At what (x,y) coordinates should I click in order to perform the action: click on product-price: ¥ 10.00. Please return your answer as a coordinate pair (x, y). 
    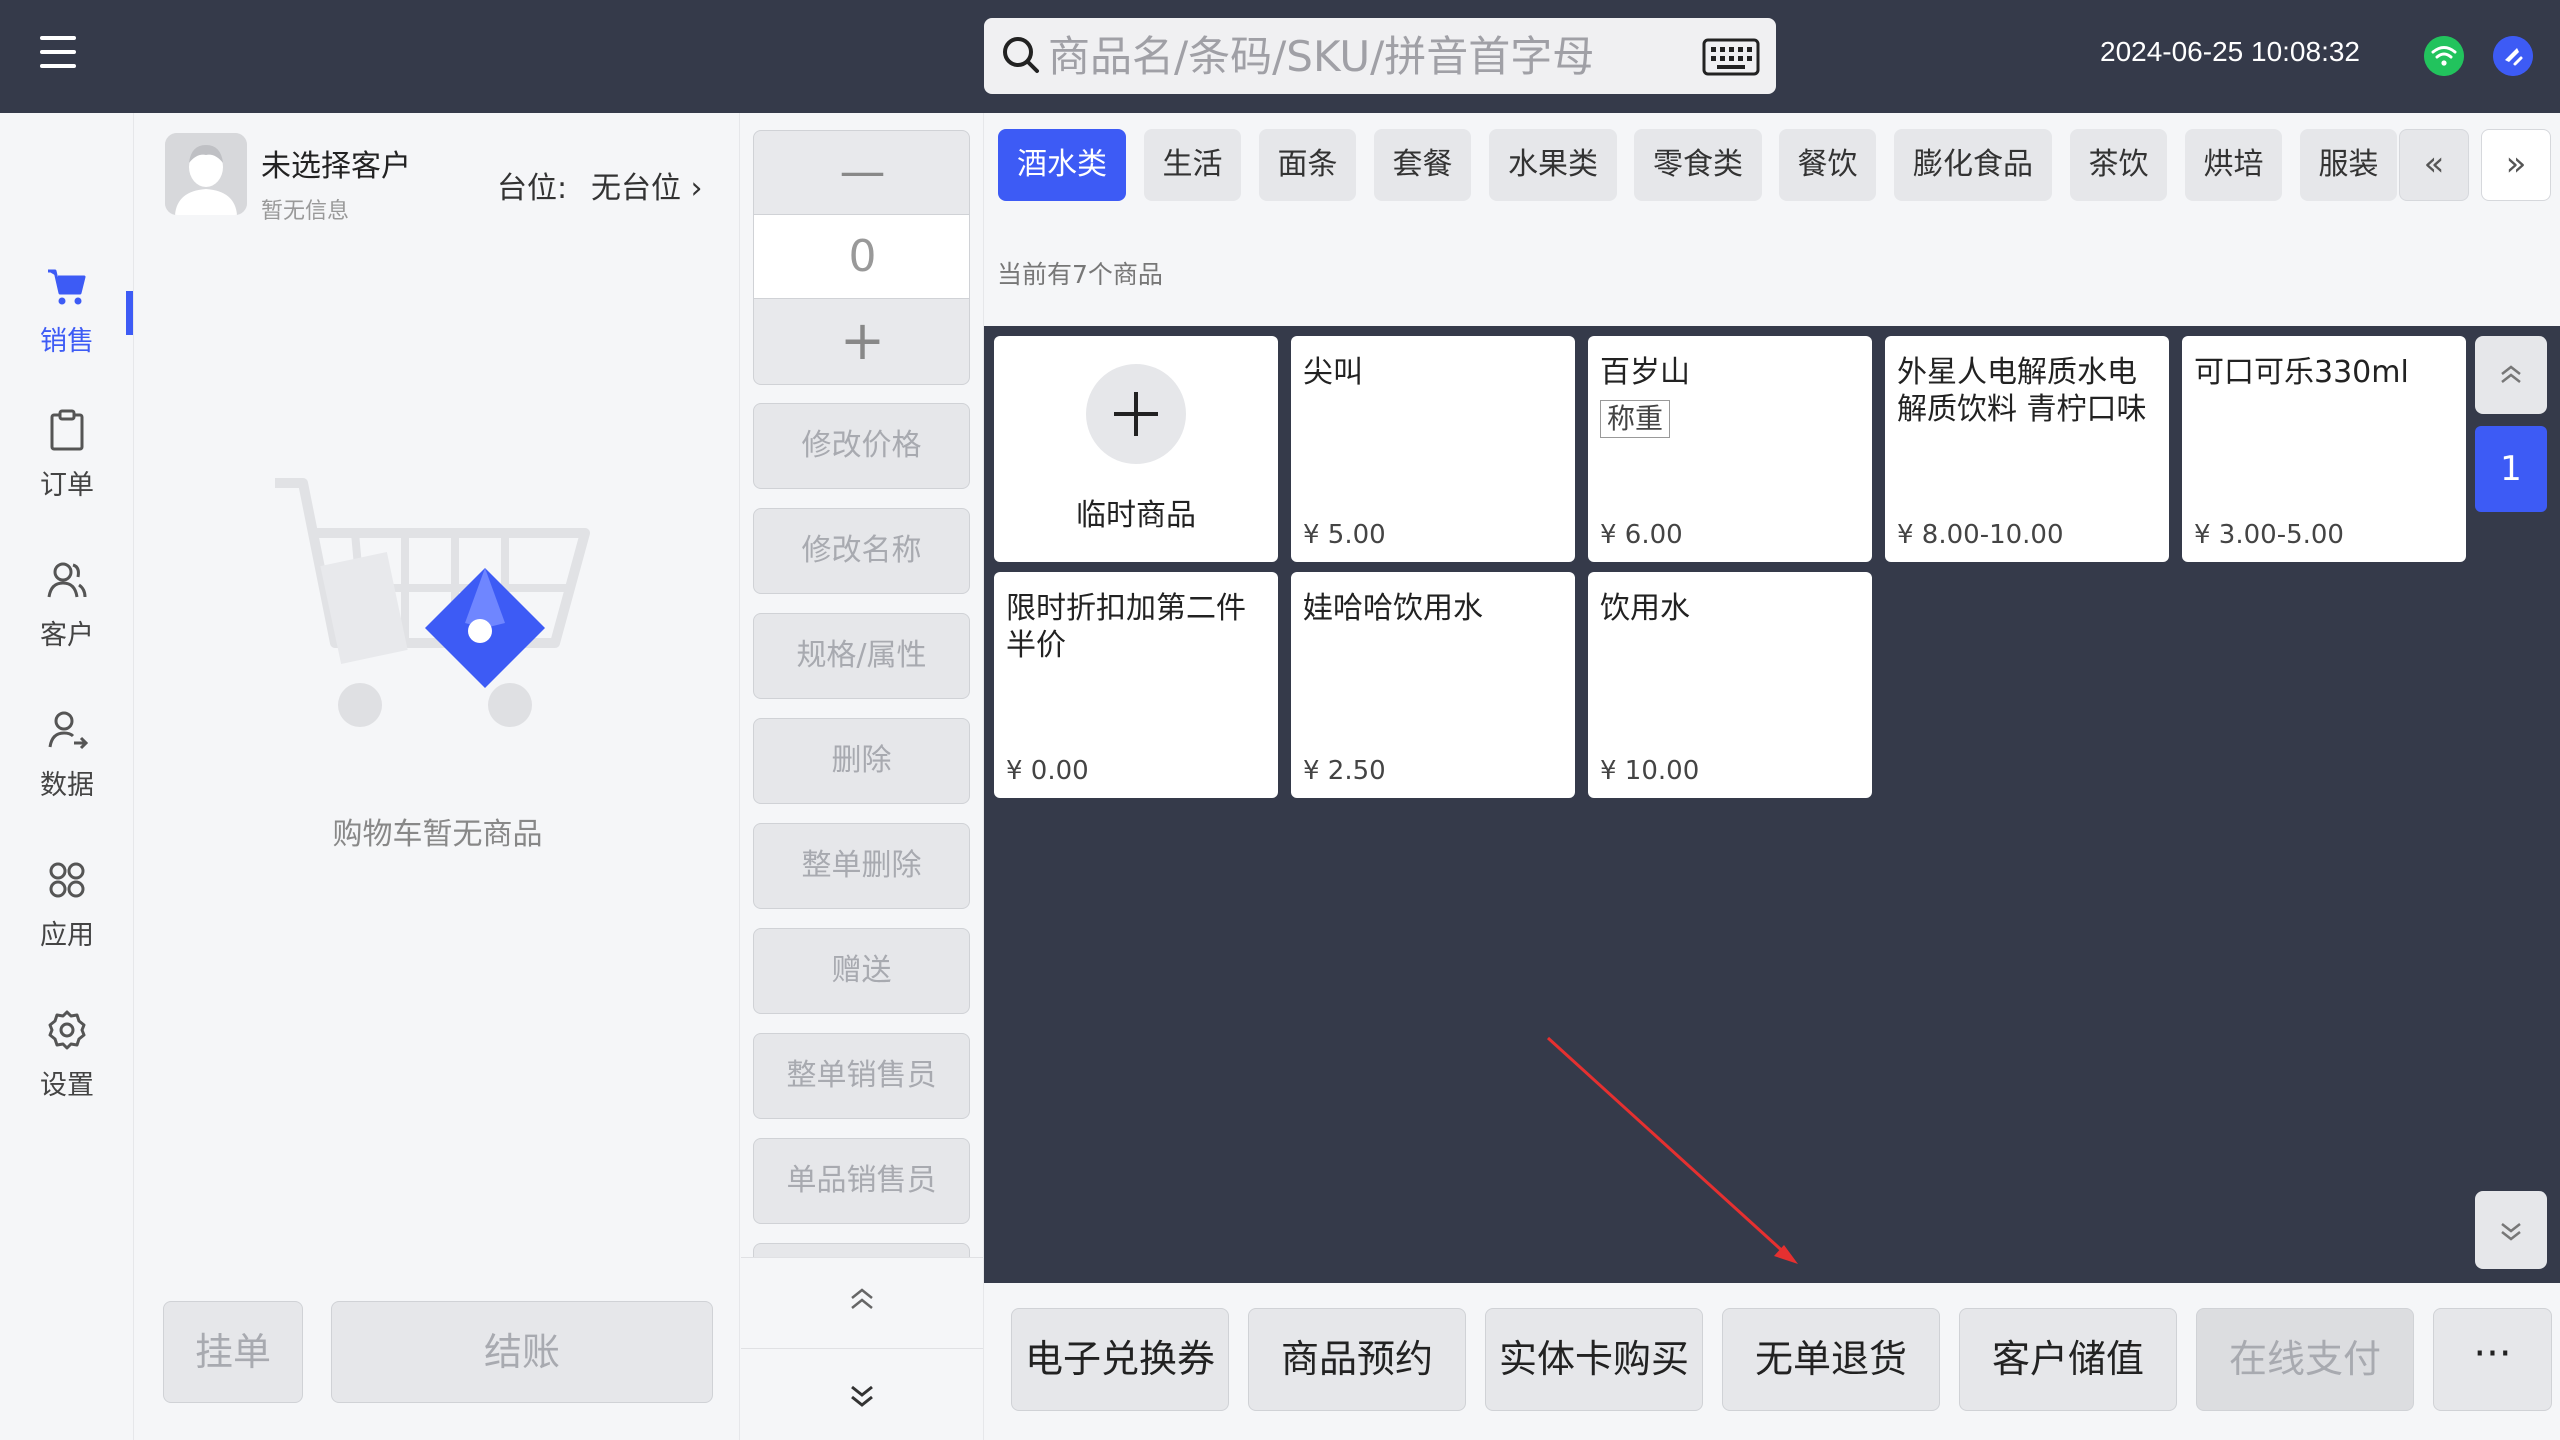
    Looking at the image, I should click on (1650, 771).